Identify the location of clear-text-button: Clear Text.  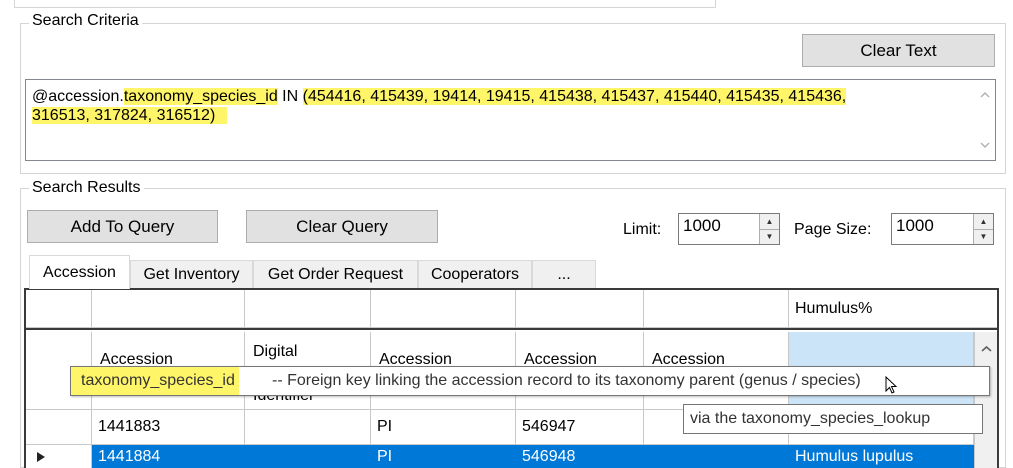
(898, 50).